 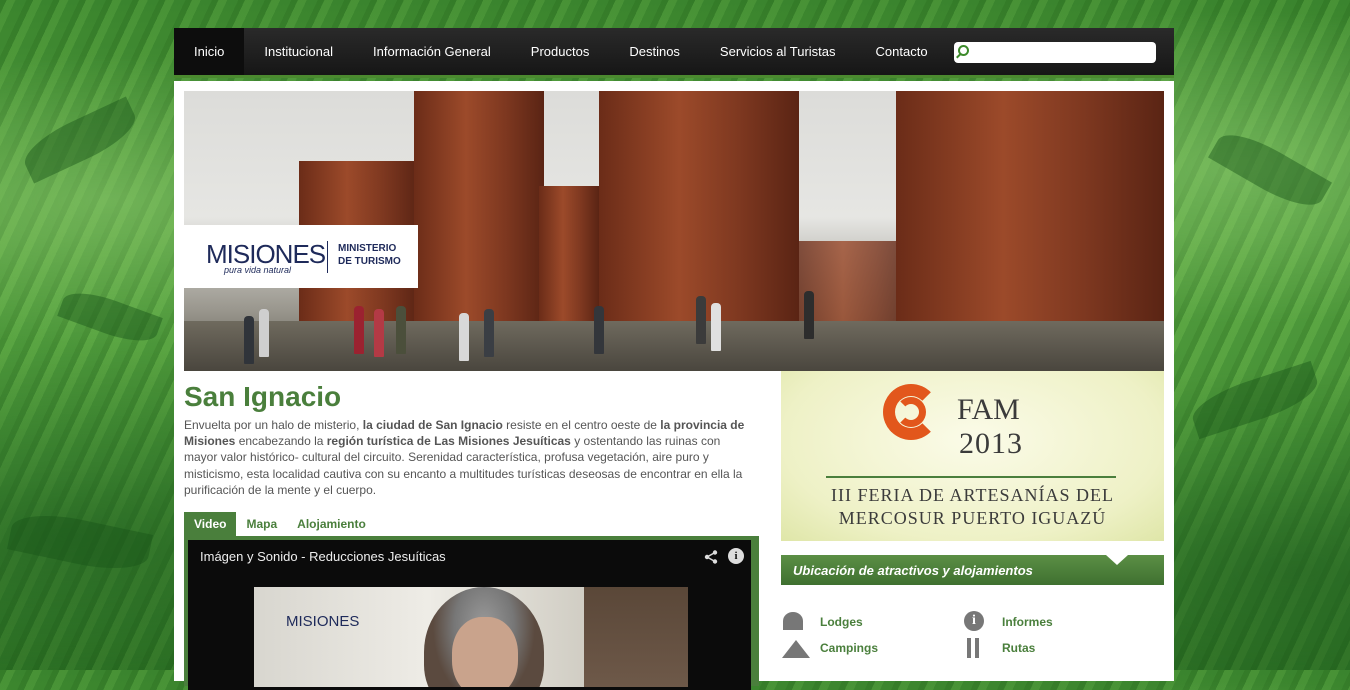 I want to click on fam-year: 2013, so click(x=991, y=443).